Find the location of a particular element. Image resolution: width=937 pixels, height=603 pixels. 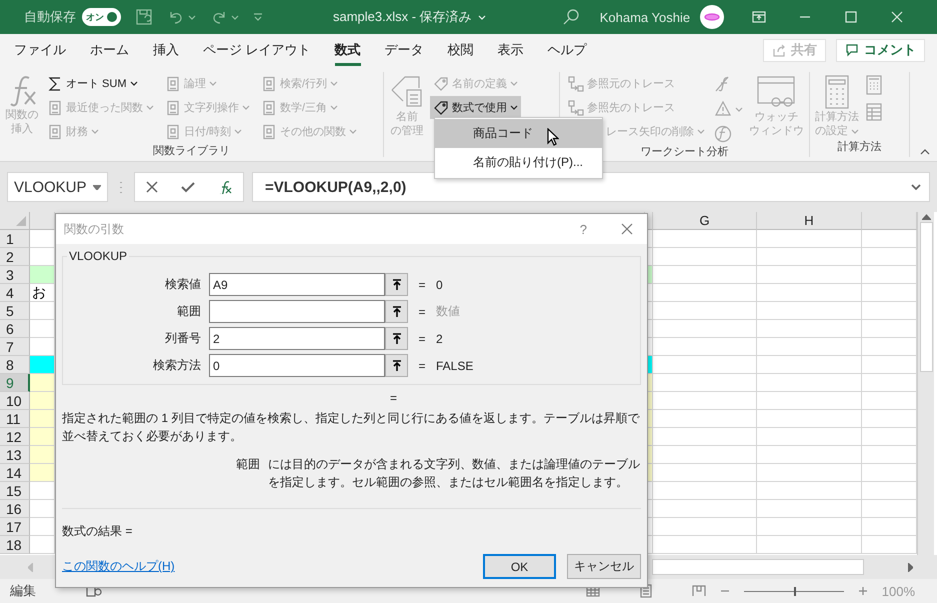

scrollbar-thumb is located at coordinates (926, 297).